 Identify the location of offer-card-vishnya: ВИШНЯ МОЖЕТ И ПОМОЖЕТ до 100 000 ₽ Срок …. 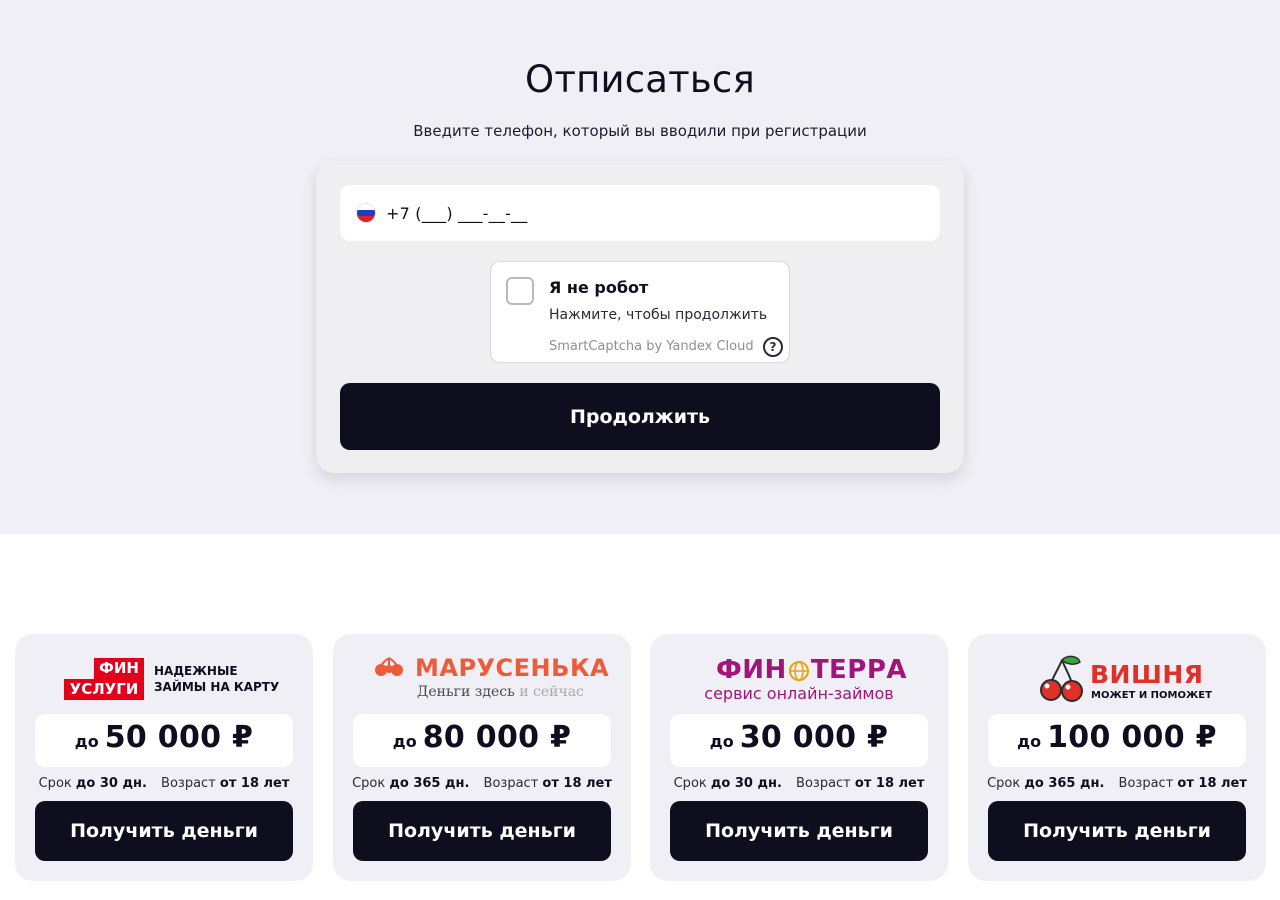
(1117, 757).